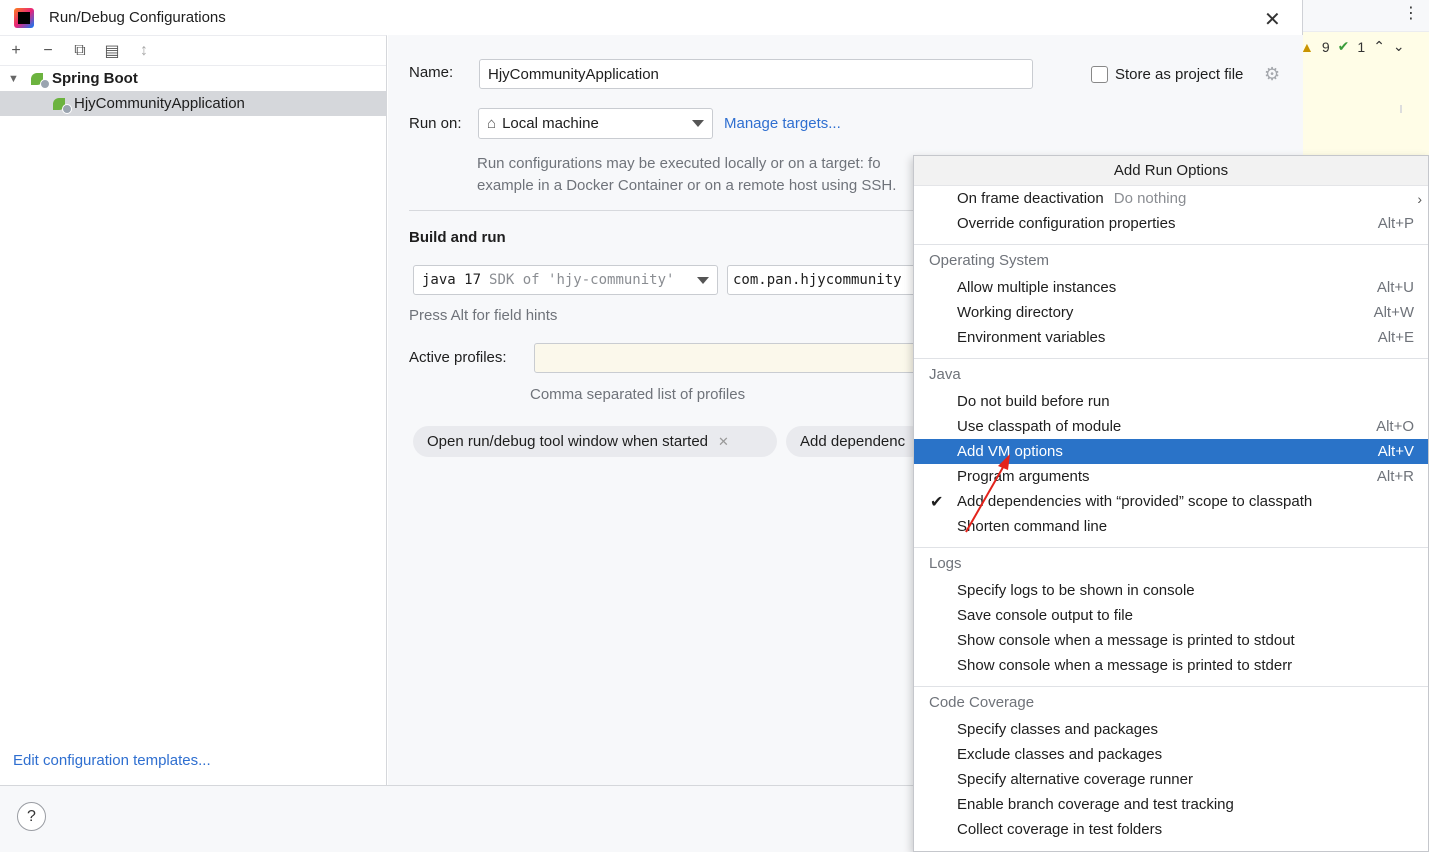  Describe the element at coordinates (483, 315) in the screenshot. I see `field-hints-text: Press Alt for field hints` at that location.